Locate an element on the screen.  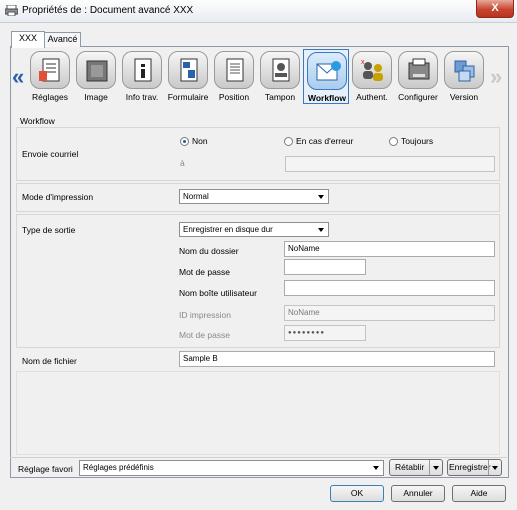
print-password-field: ●●●●●●●● is located at coordinates (325, 333).